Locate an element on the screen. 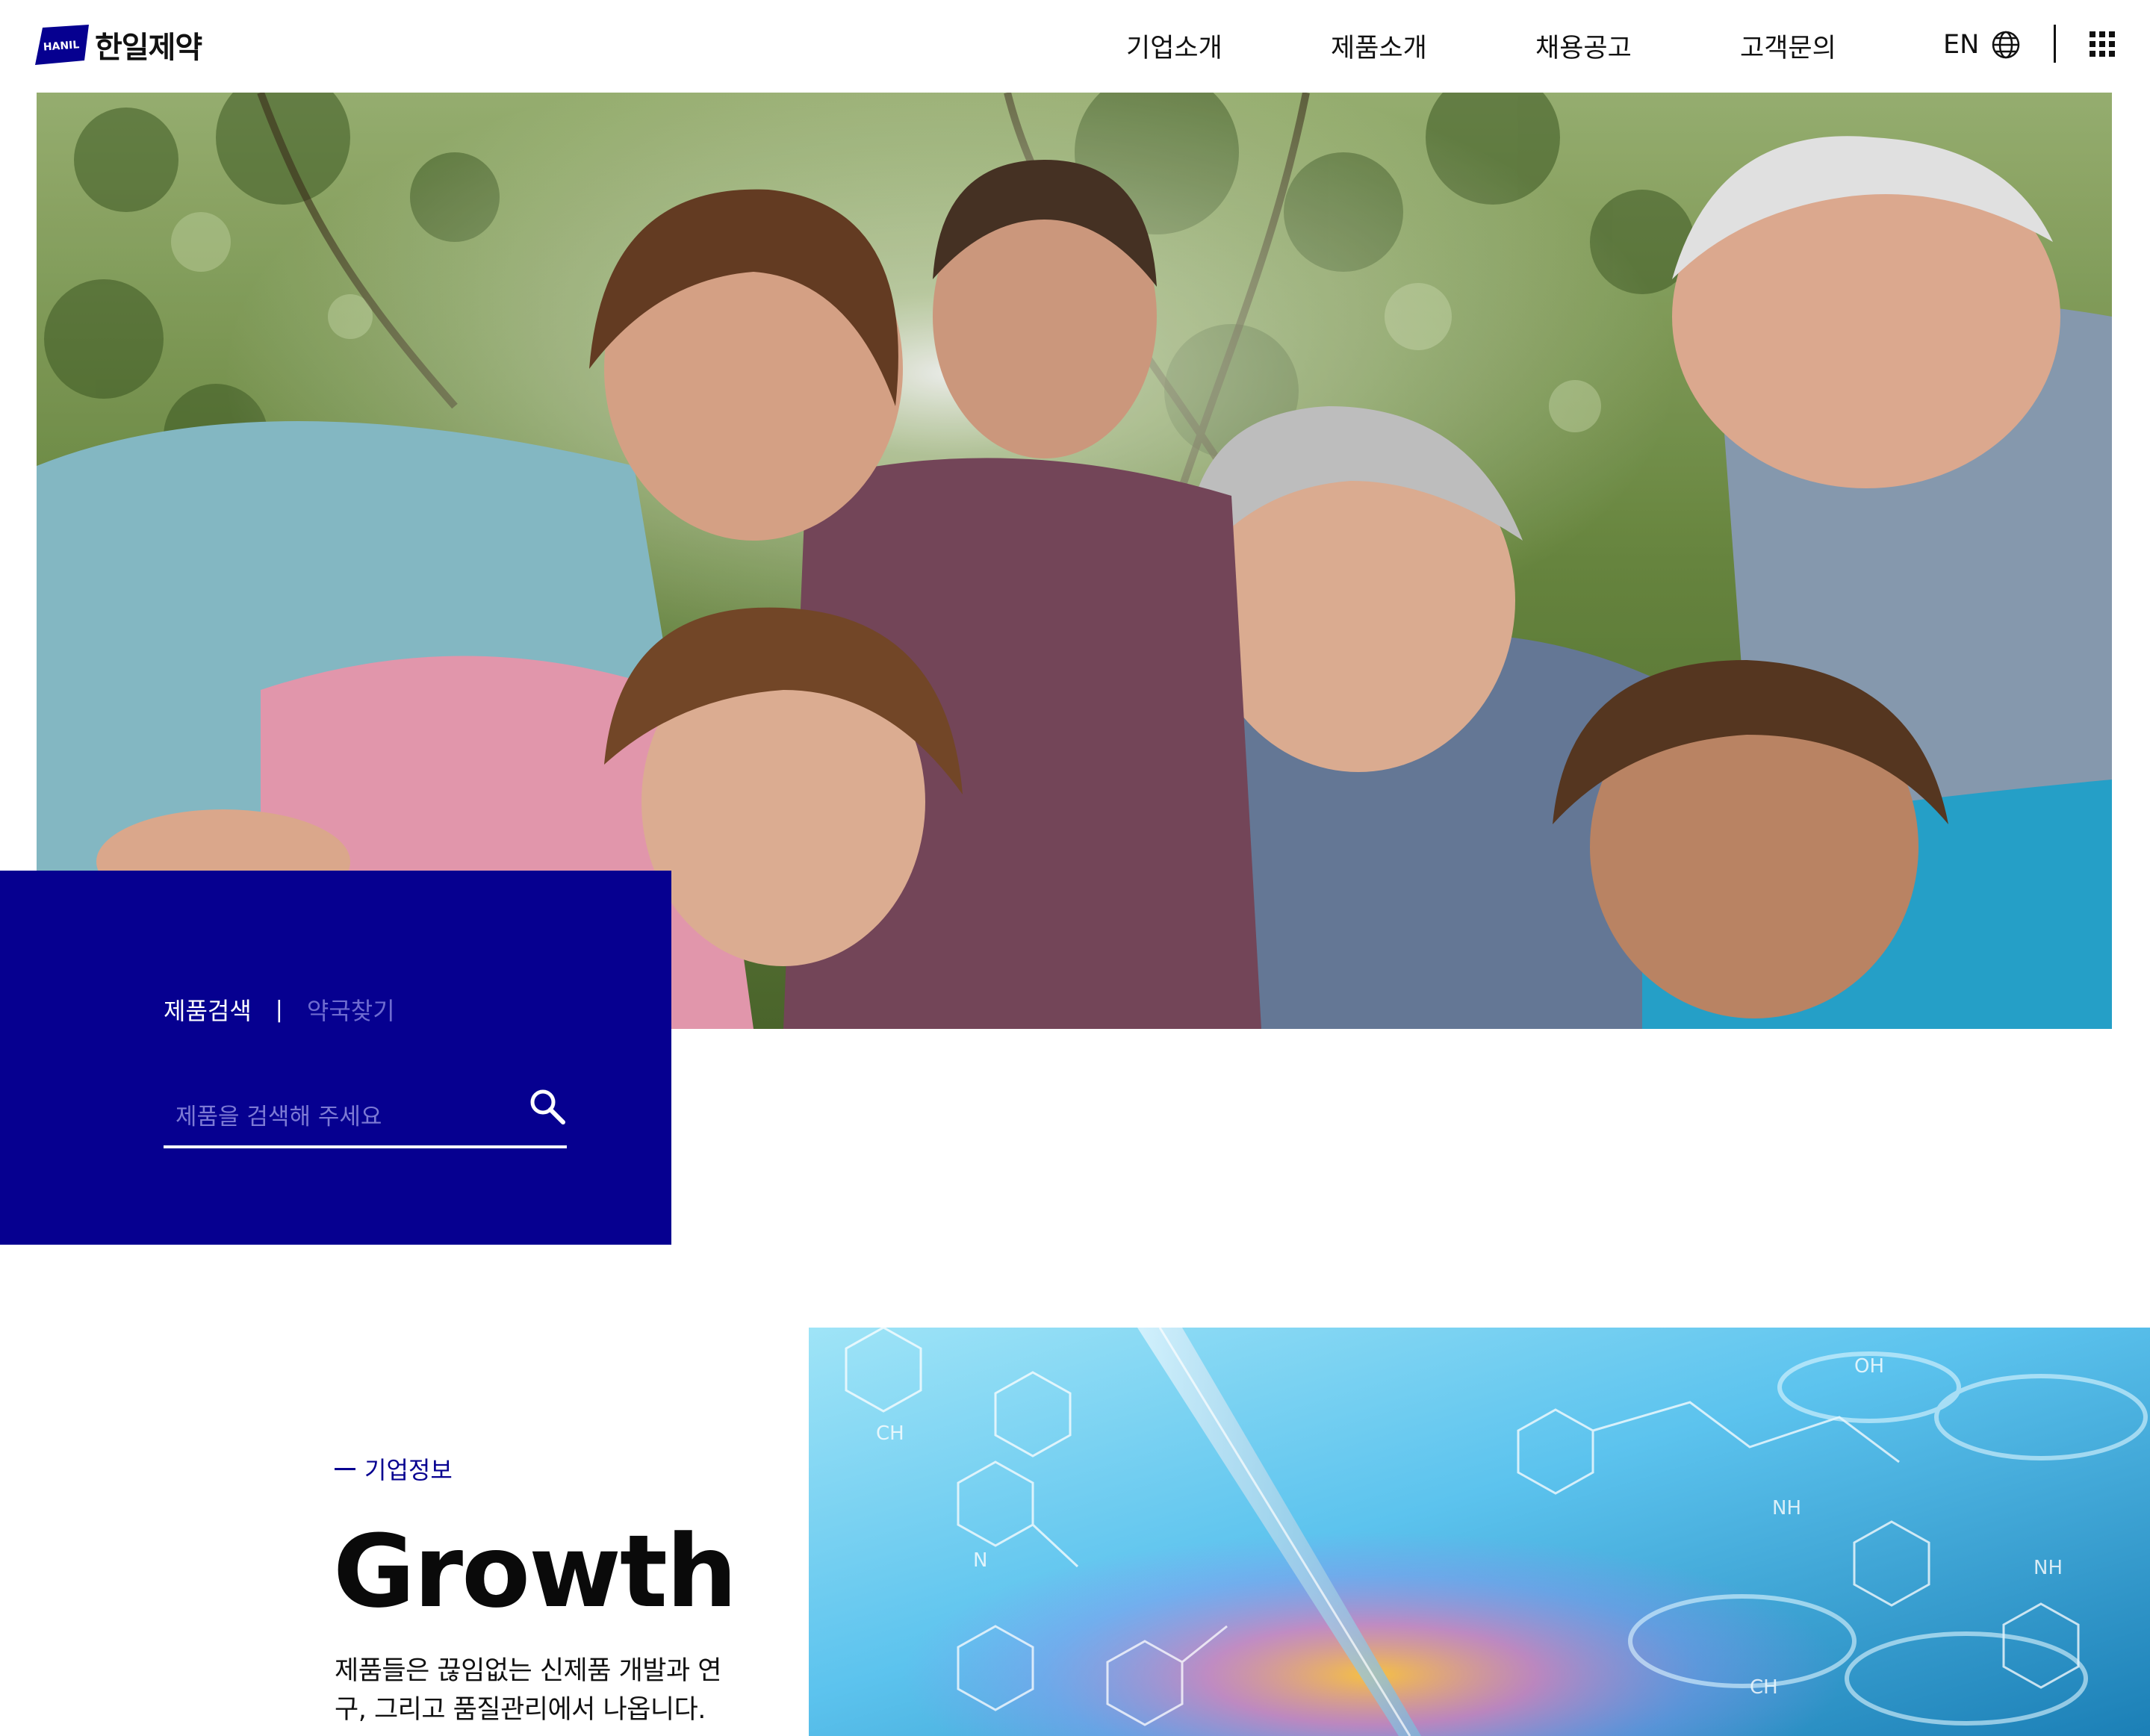  eyebrow-label: 기업정보 is located at coordinates (408, 1470).